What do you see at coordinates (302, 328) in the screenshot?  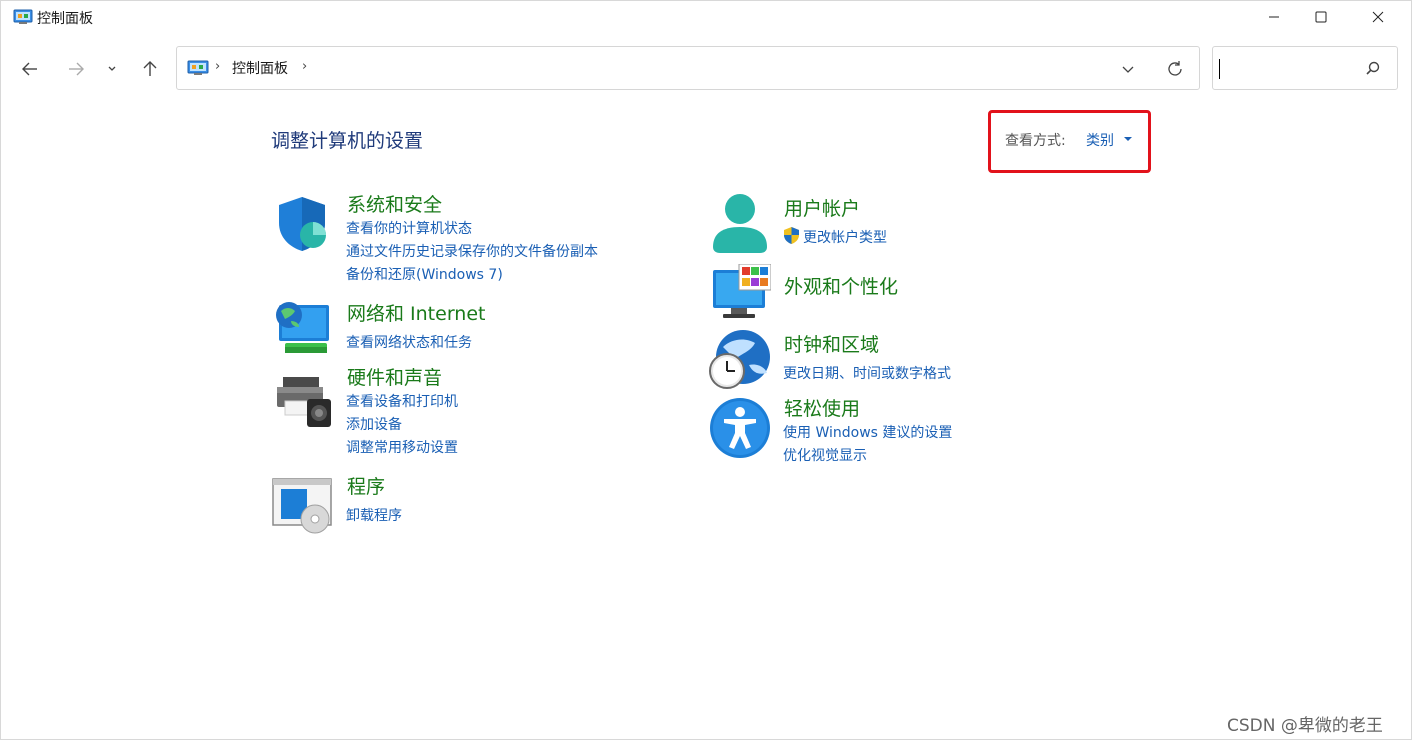 I see `network-globe-icon` at bounding box center [302, 328].